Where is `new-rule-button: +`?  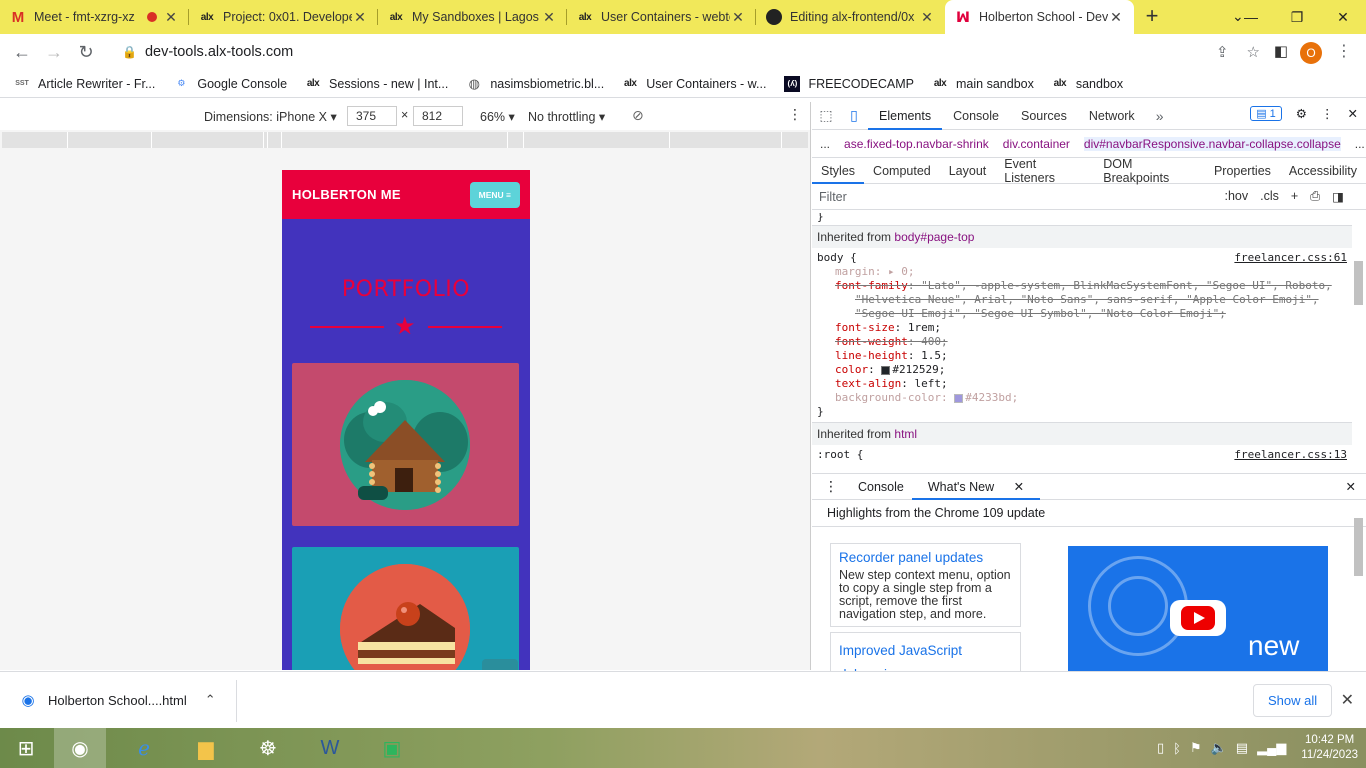 new-rule-button: + is located at coordinates (1294, 196).